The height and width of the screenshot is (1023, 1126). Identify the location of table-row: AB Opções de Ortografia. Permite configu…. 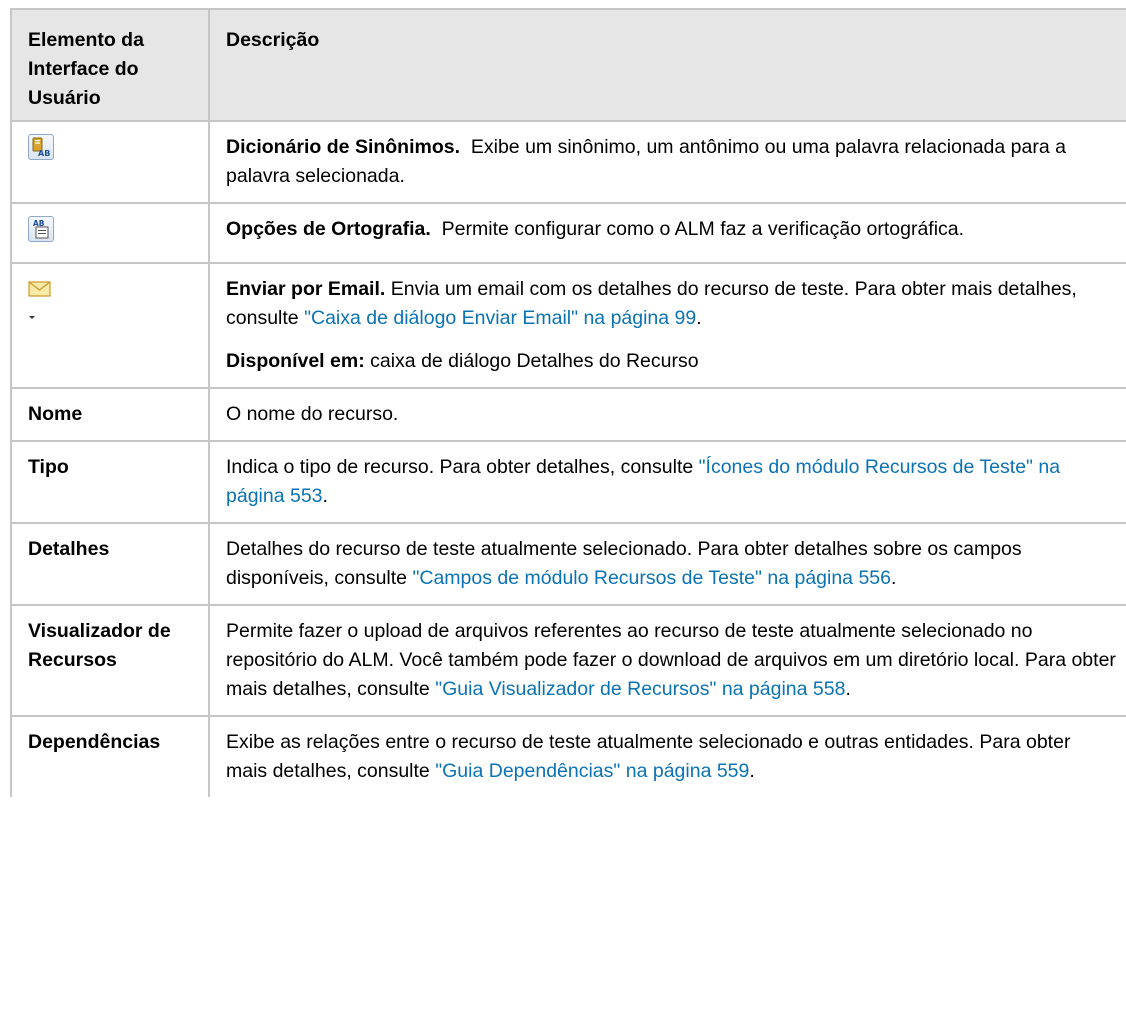
(568, 233).